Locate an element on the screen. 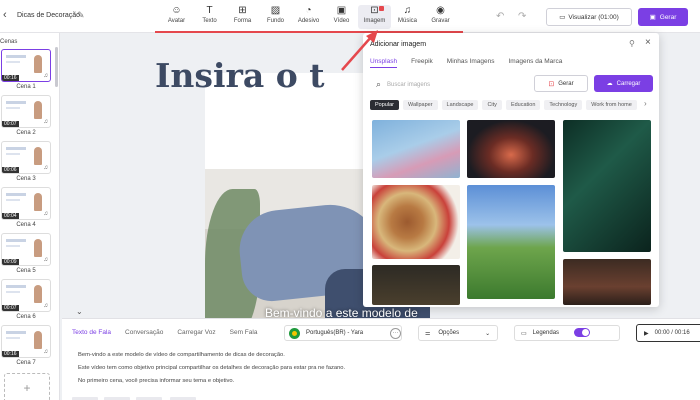  category-chip: City is located at coordinates (492, 105).